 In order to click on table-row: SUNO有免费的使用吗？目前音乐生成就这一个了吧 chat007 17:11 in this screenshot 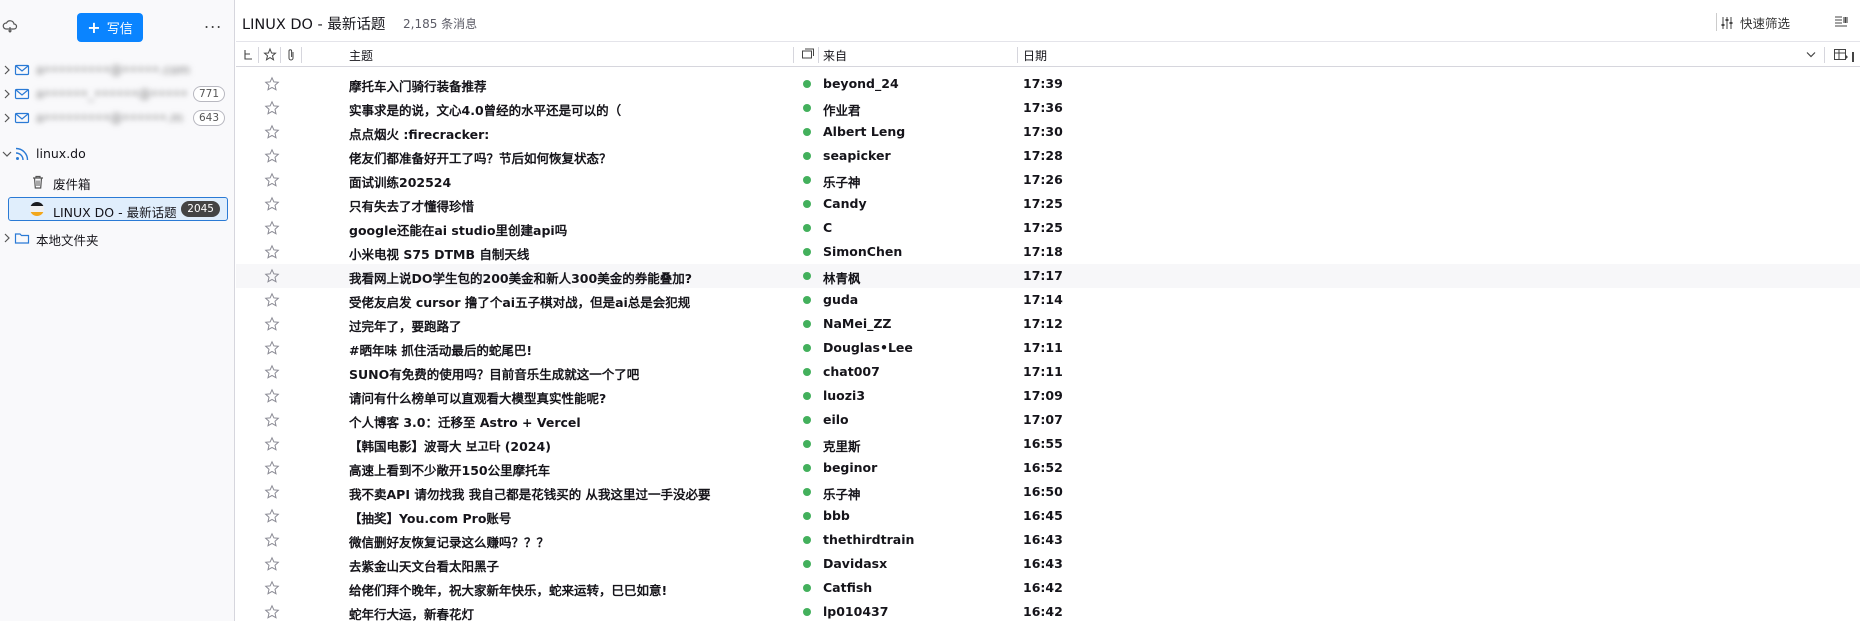, I will do `click(1048, 372)`.